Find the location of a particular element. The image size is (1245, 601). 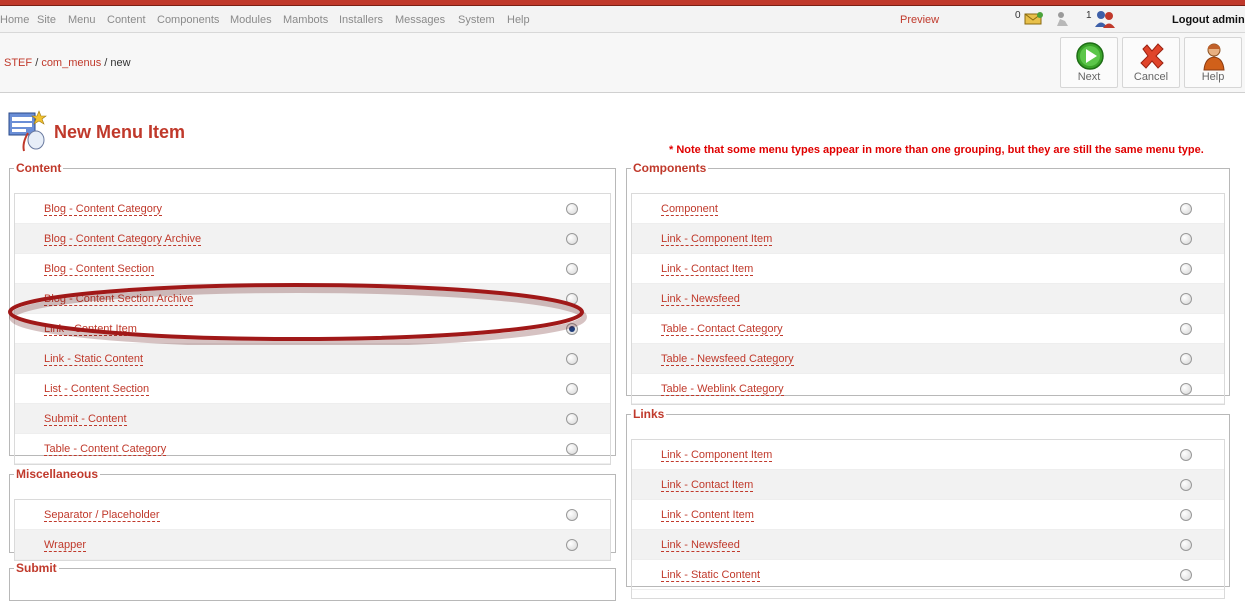

list-item: Table - Newsfeed Category is located at coordinates (928, 359).